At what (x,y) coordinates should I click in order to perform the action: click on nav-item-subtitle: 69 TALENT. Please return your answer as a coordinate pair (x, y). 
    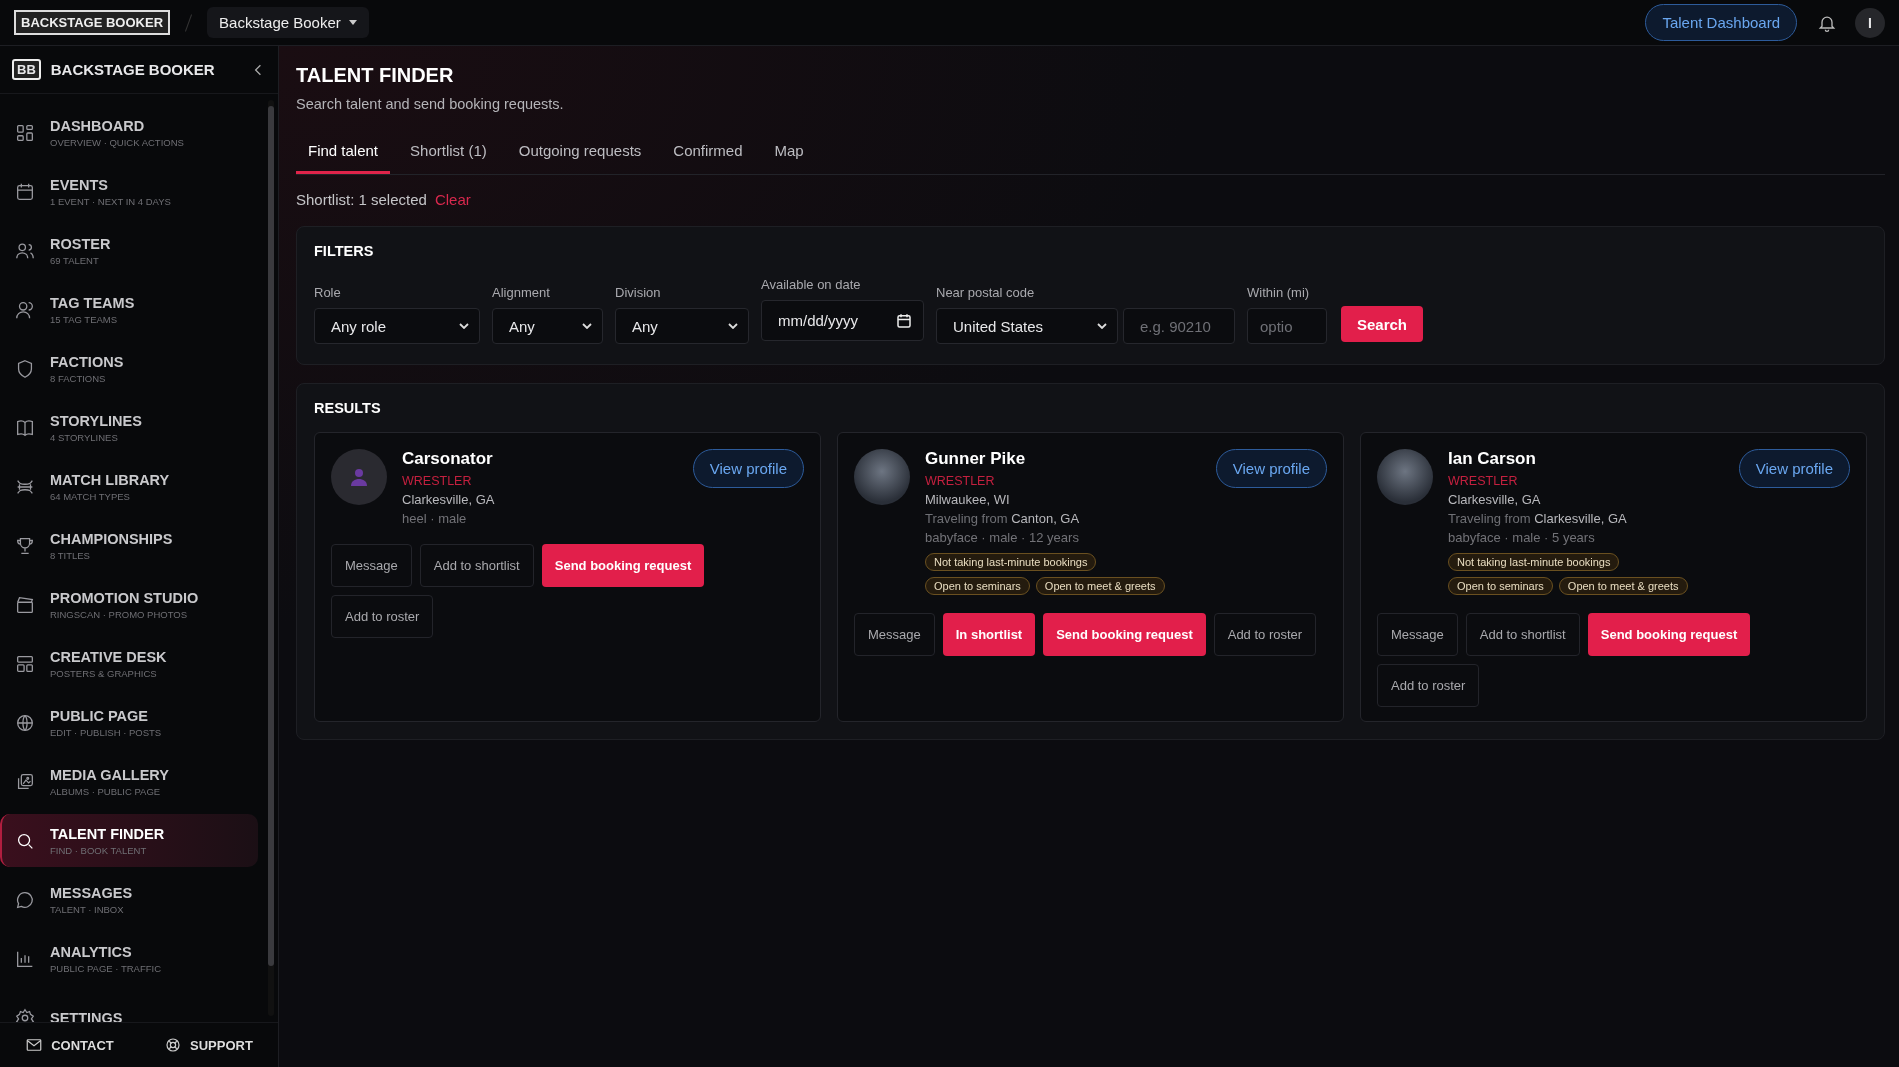
    Looking at the image, I should click on (75, 260).